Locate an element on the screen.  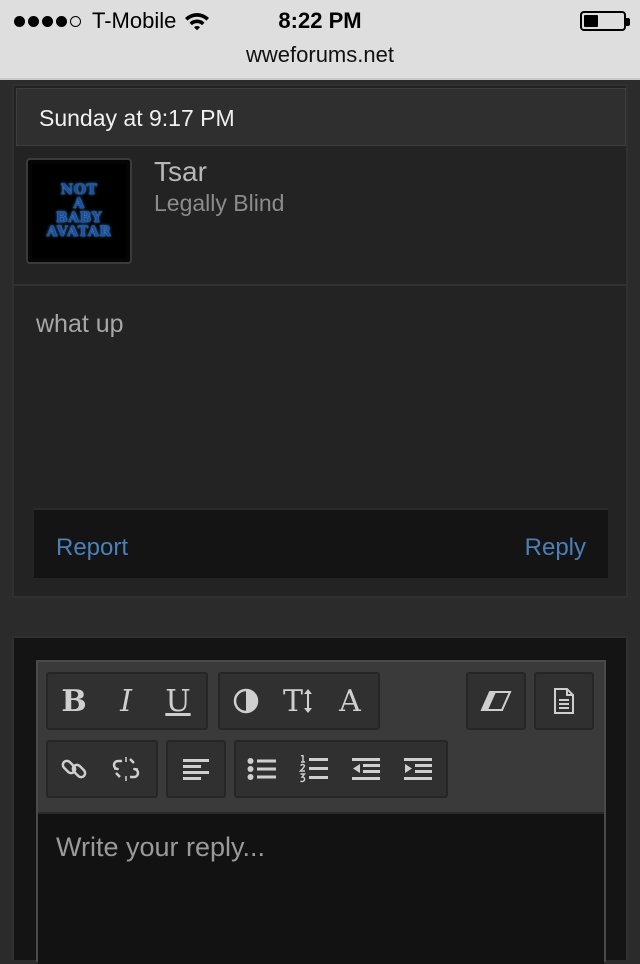
reply-link: Reply is located at coordinates (555, 548).